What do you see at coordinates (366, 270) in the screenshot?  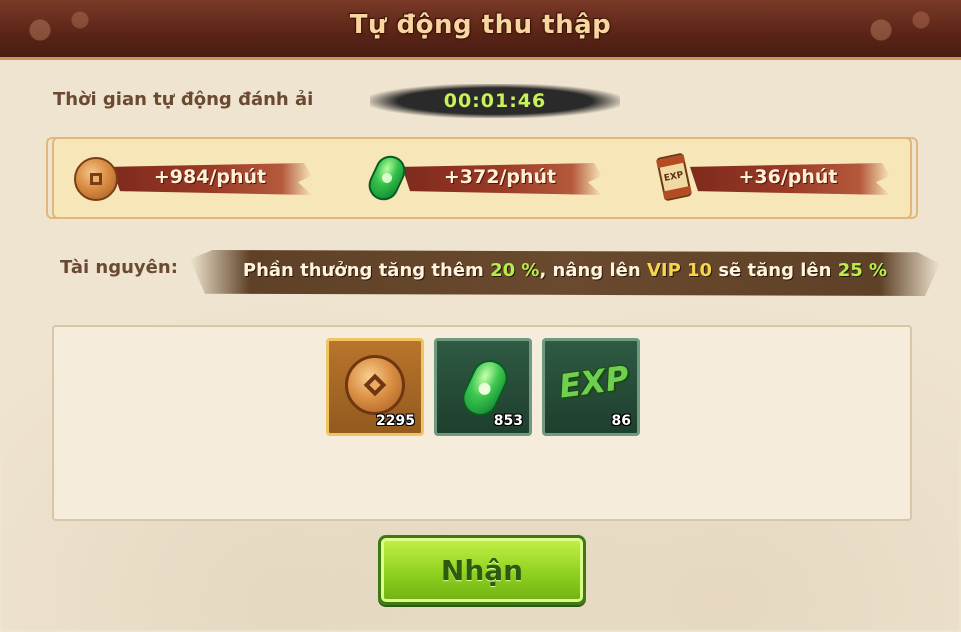 I see `bonus-text-part: Phần thưởng tăng thêm` at bounding box center [366, 270].